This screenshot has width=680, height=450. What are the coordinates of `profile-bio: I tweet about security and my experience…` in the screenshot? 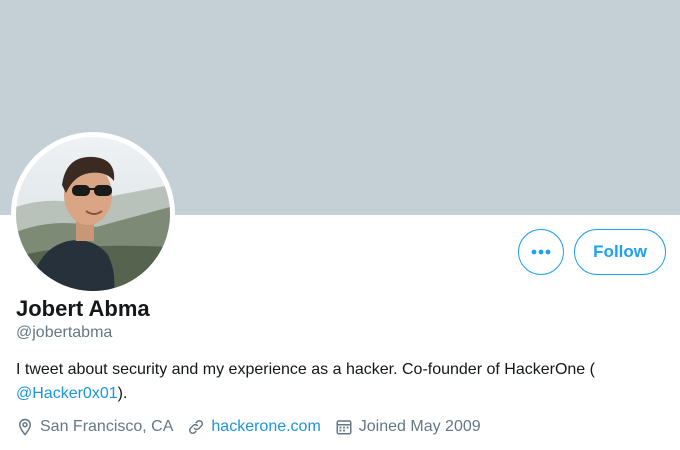 It's located at (341, 382).